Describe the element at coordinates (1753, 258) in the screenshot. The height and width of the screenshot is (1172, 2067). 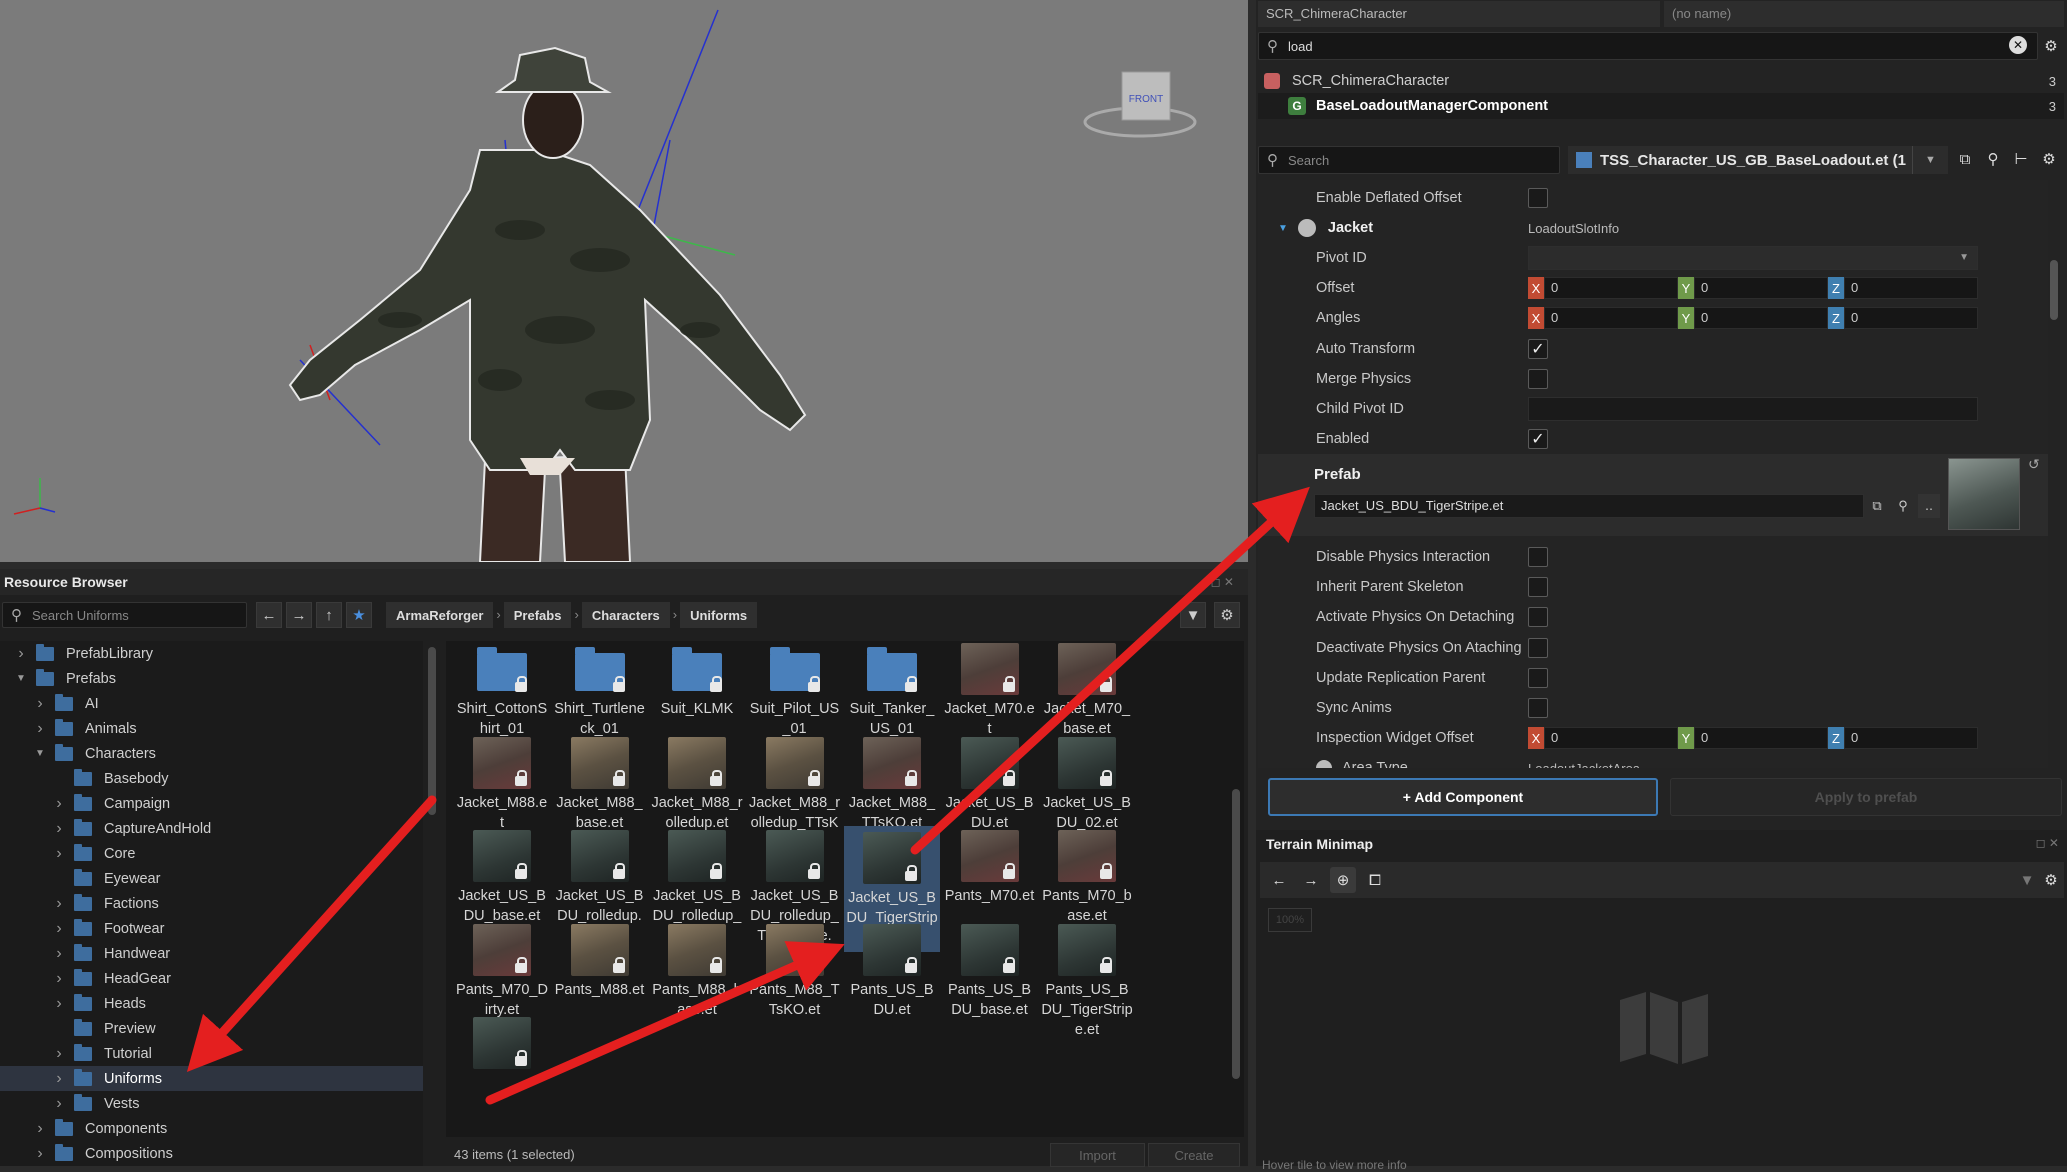
I see `pivot-id-dropdown: ▼` at that location.